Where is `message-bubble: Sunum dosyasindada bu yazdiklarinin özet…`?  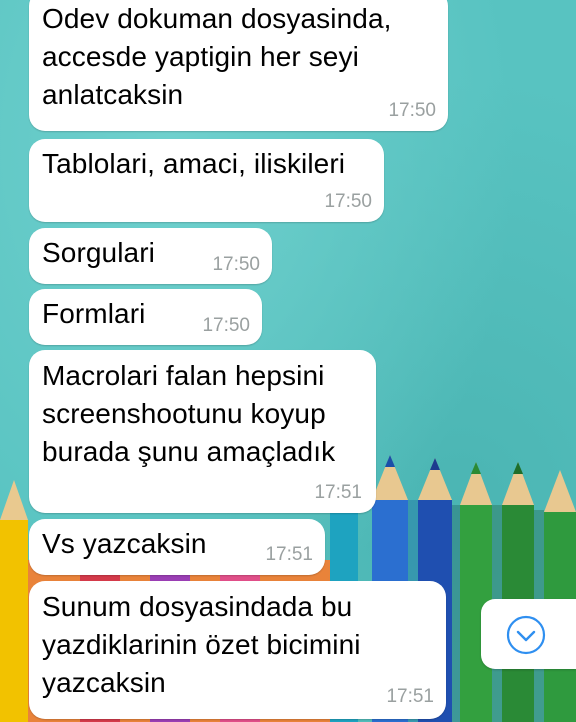
message-bubble: Sunum dosyasindada bu yazdiklarinin özet… is located at coordinates (237, 650).